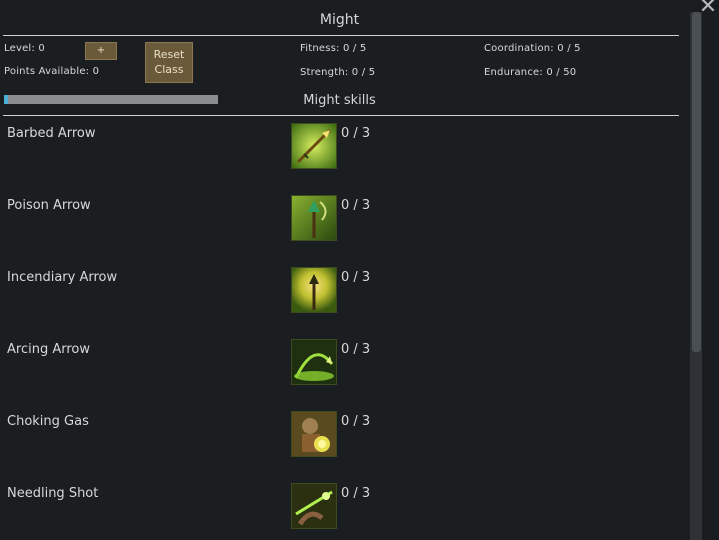  What do you see at coordinates (101, 51) in the screenshot?
I see `level-up-button: +` at bounding box center [101, 51].